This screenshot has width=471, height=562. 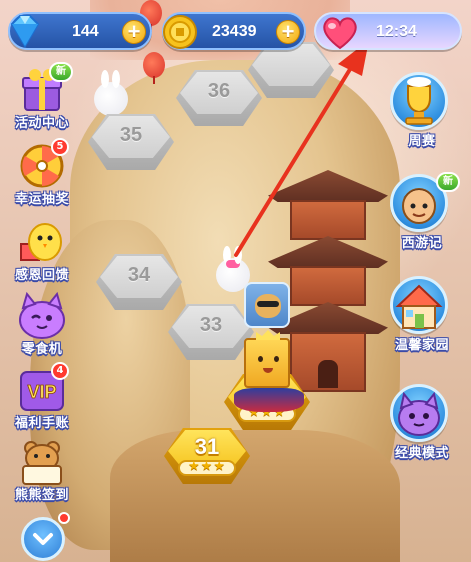 What do you see at coordinates (219, 91) in the screenshot?
I see `level-number: 36` at bounding box center [219, 91].